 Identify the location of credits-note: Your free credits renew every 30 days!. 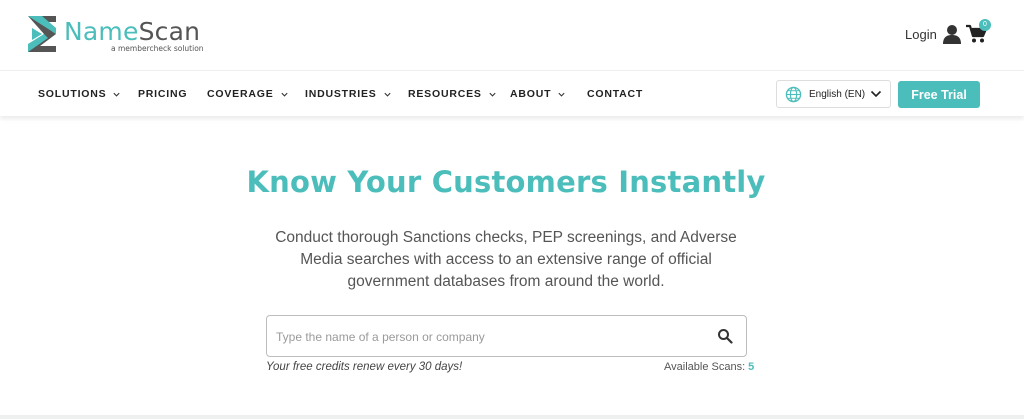
(364, 367).